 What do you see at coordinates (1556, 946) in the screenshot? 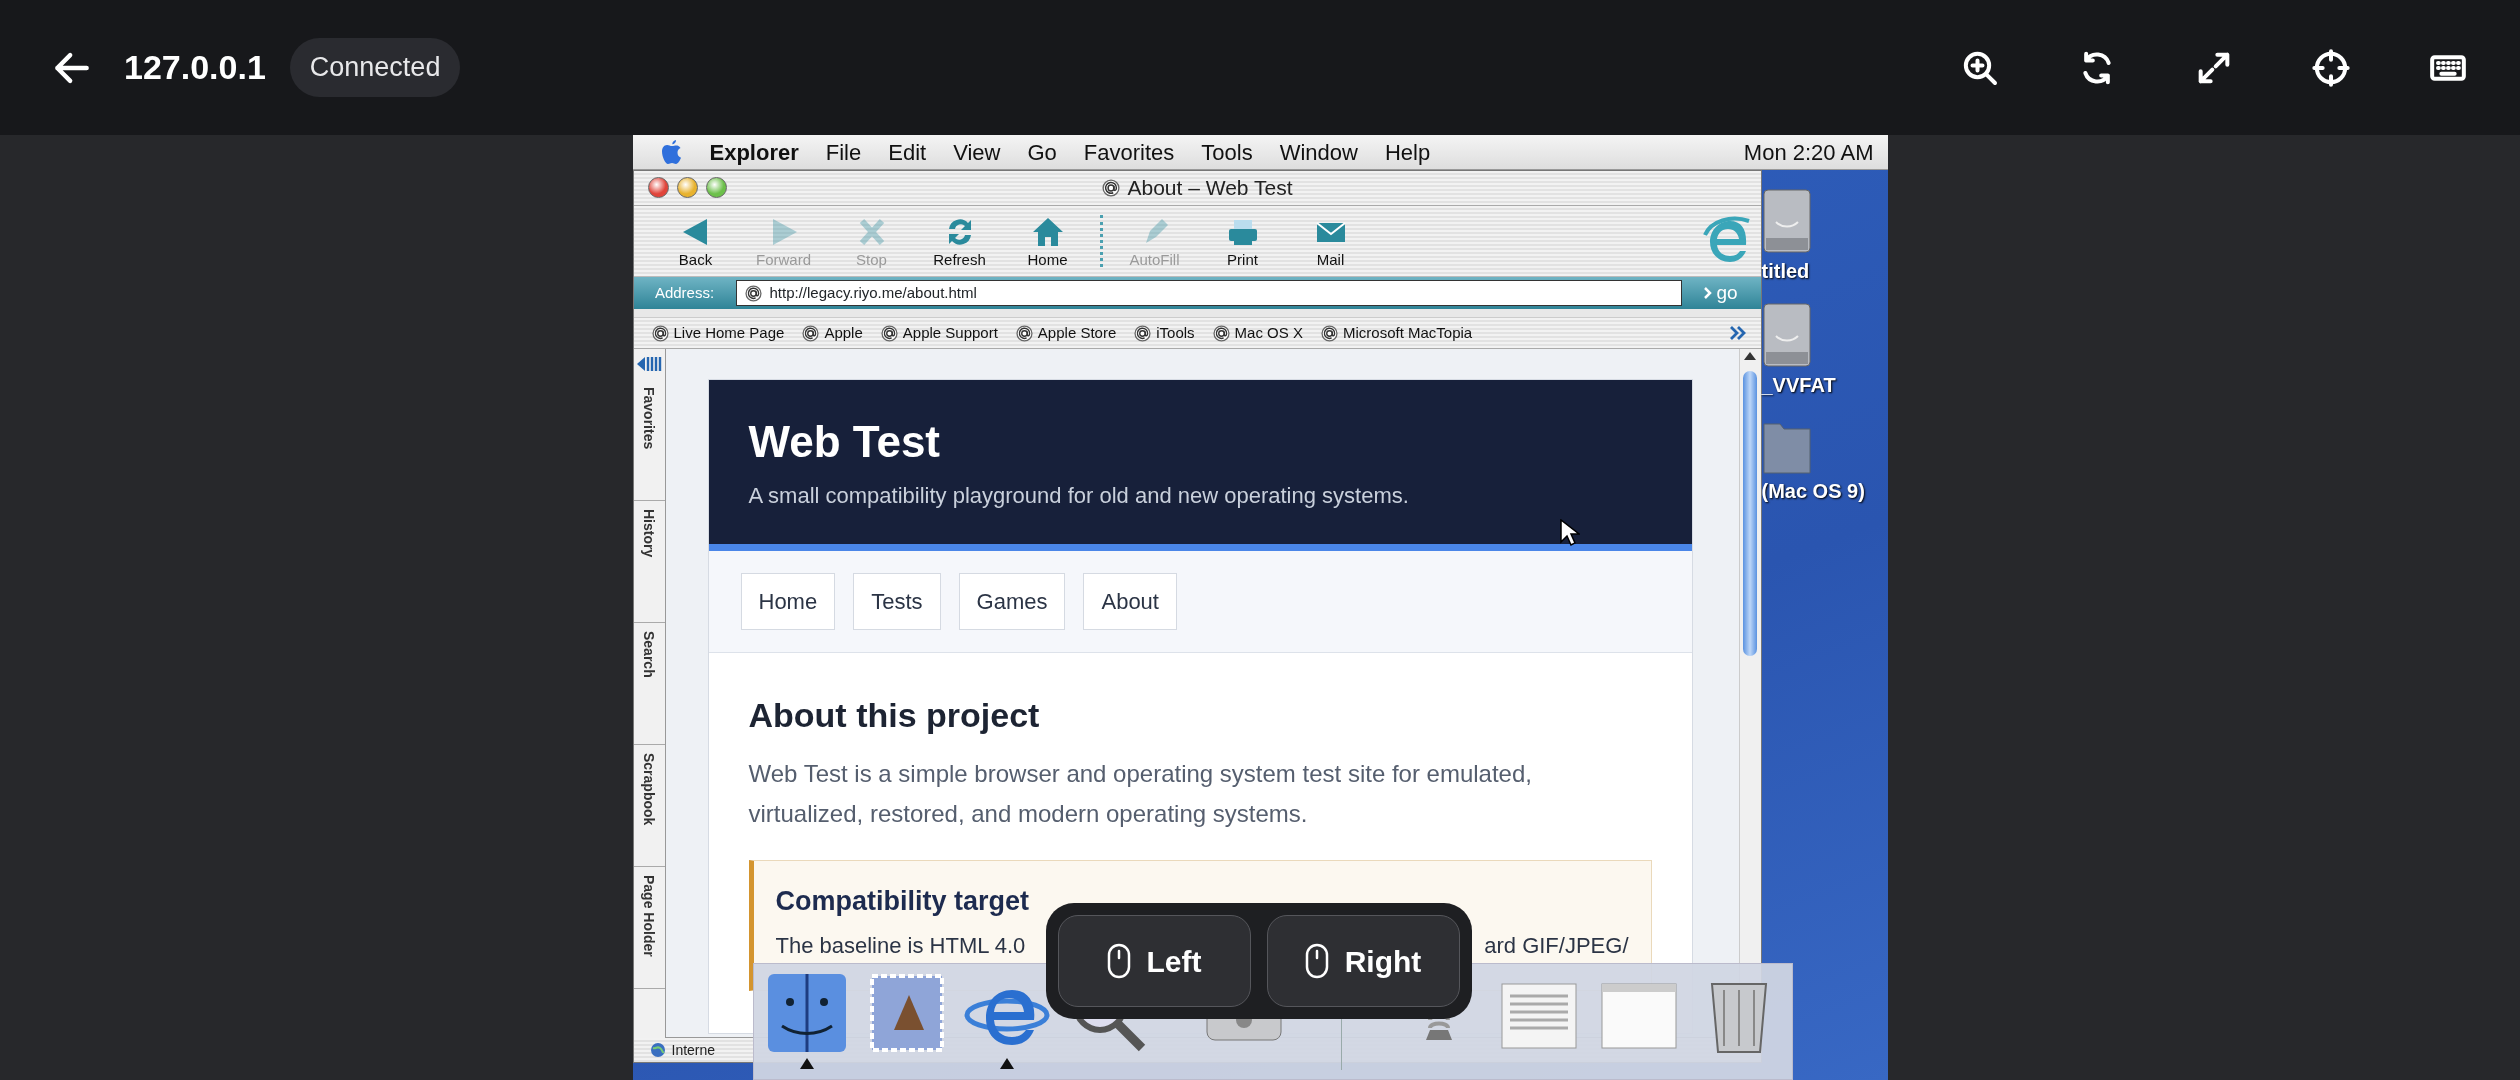
I see `callout-text: ard GIF/JPEG/` at bounding box center [1556, 946].